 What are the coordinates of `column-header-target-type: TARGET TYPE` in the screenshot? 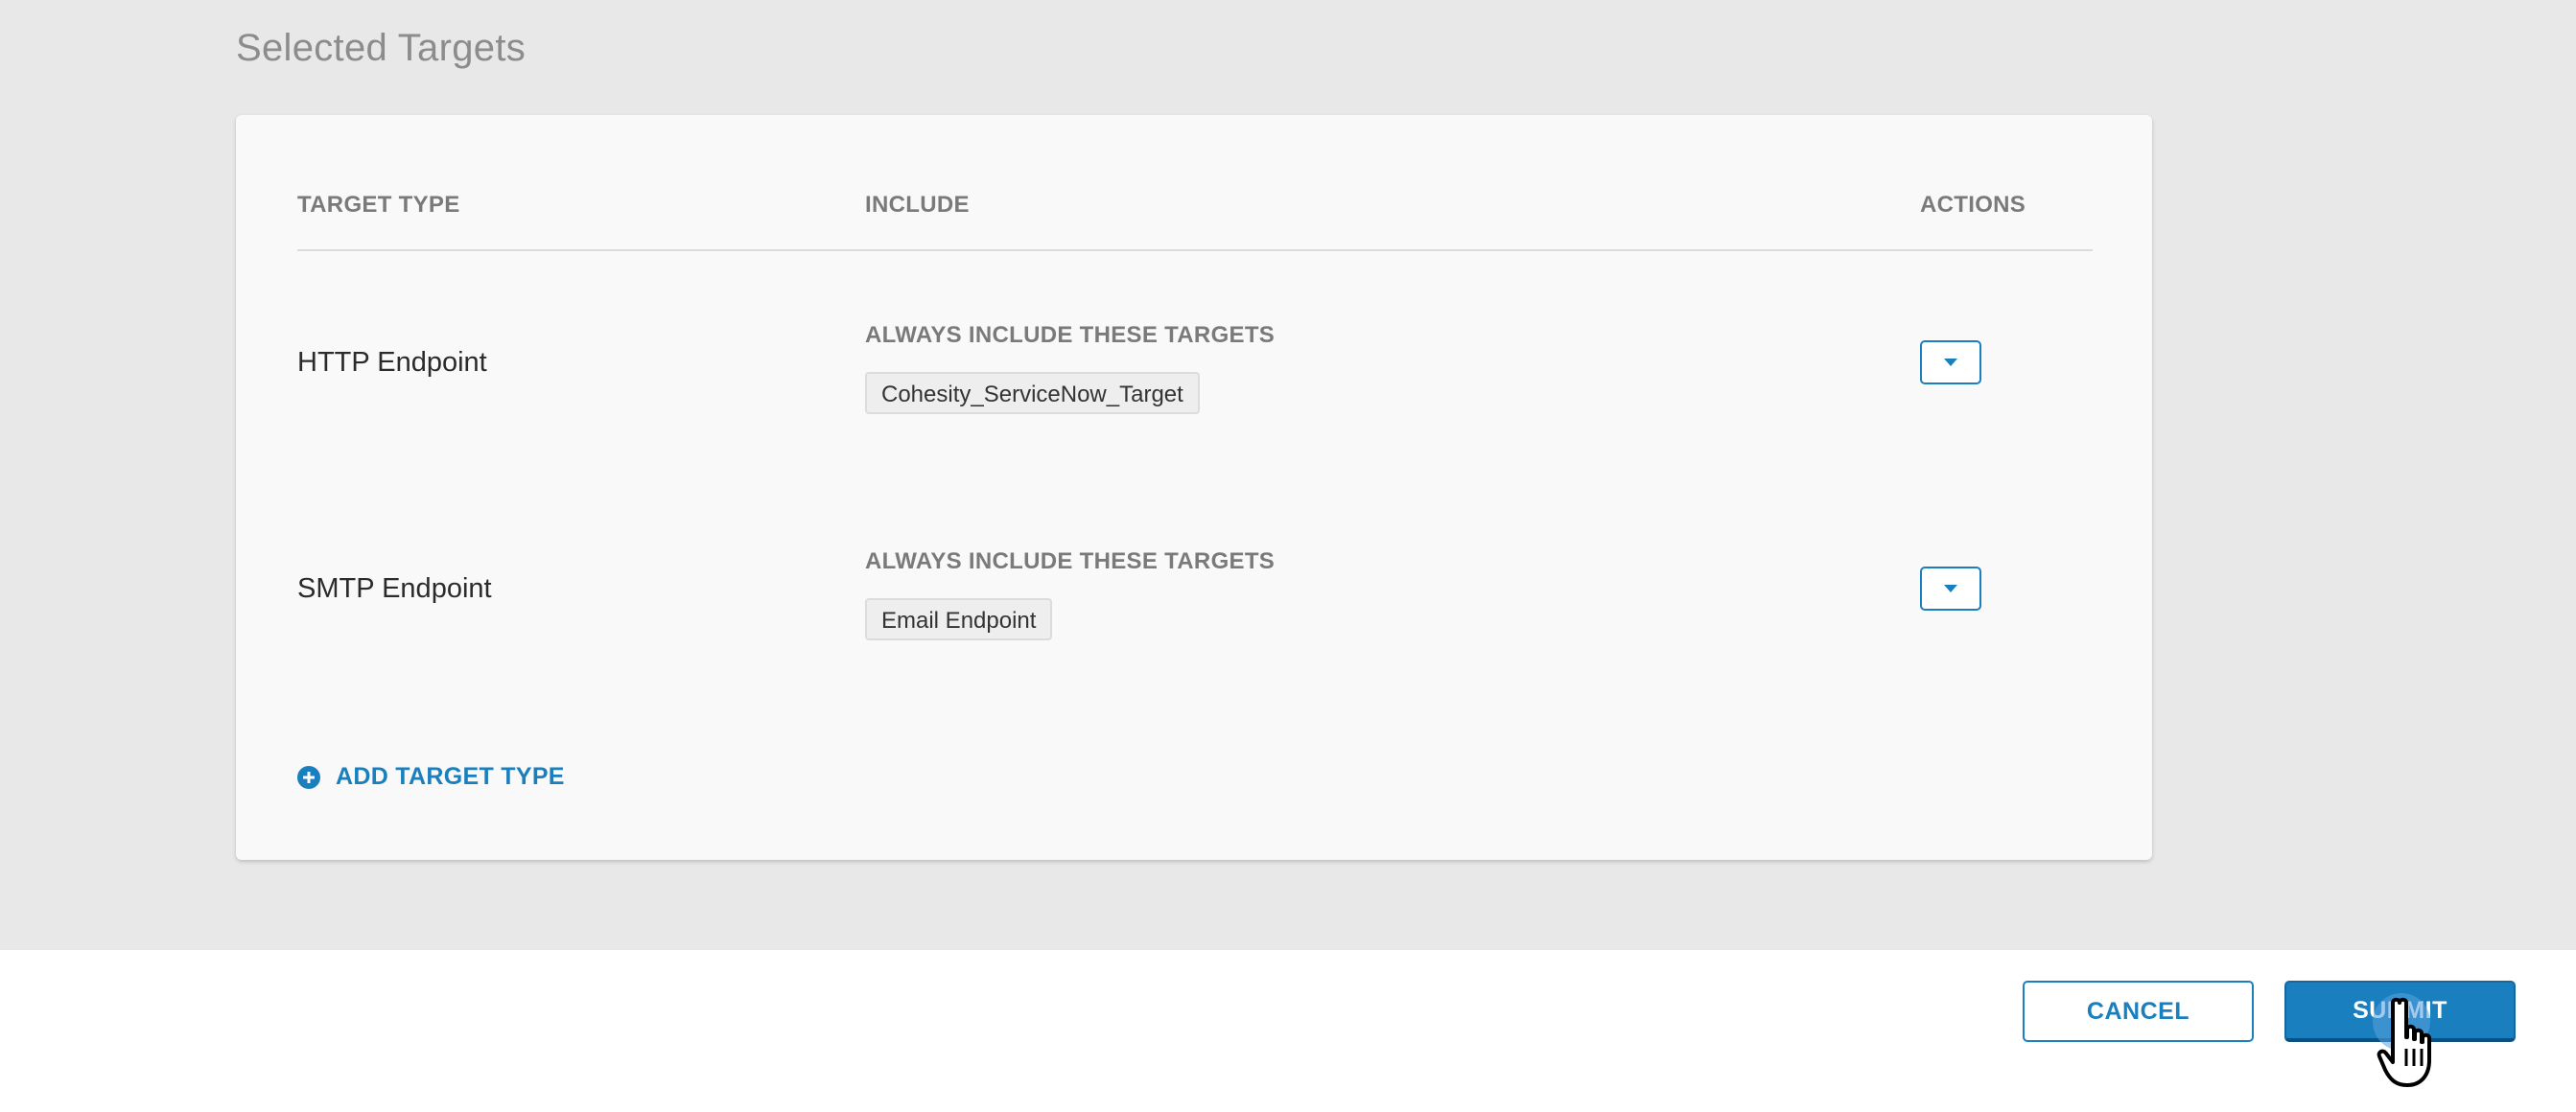 It's located at (378, 205).